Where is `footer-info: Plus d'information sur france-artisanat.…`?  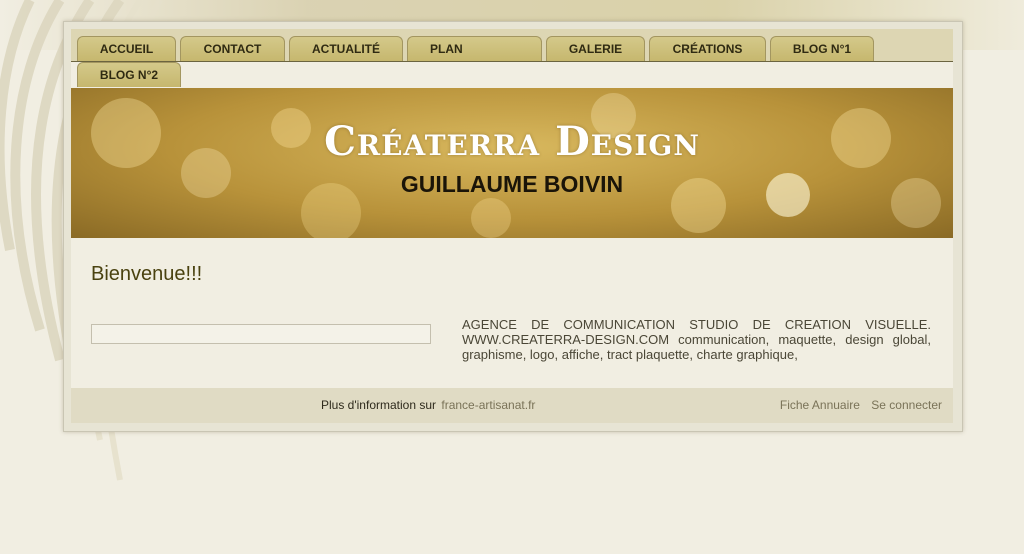 footer-info: Plus d'information sur france-artisanat.… is located at coordinates (428, 405).